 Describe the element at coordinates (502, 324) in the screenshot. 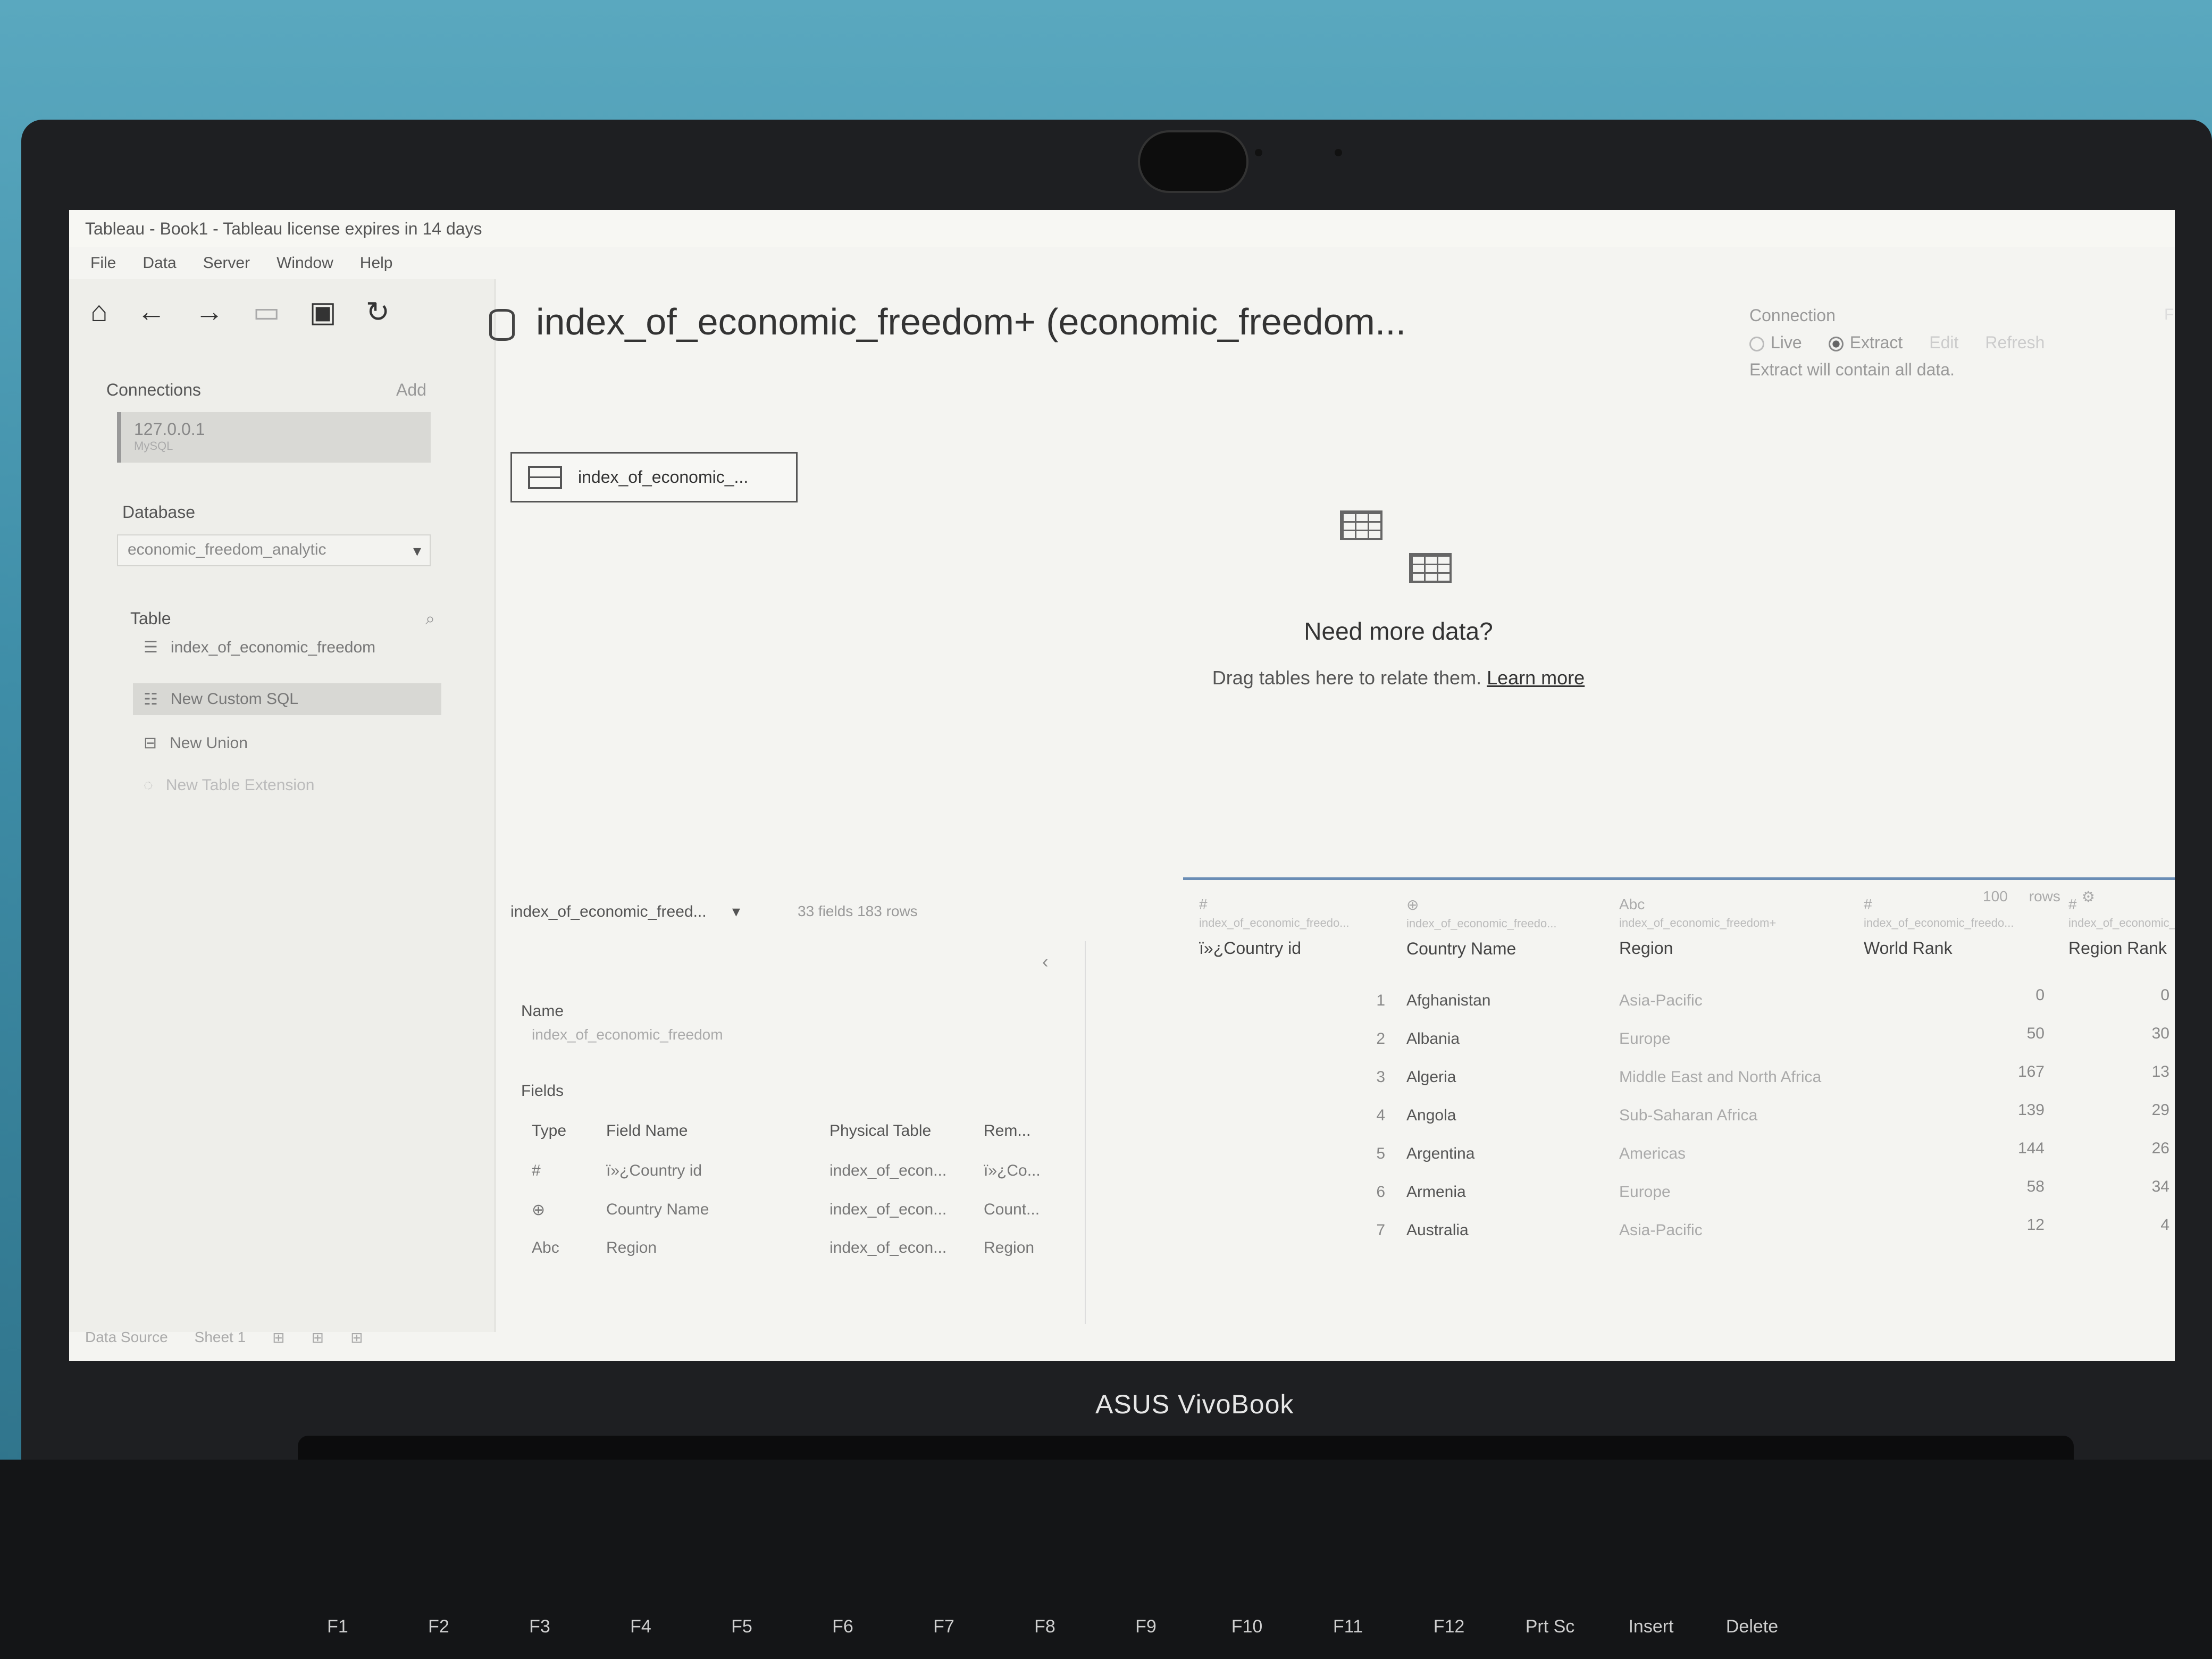

I see `datasource-icon` at that location.